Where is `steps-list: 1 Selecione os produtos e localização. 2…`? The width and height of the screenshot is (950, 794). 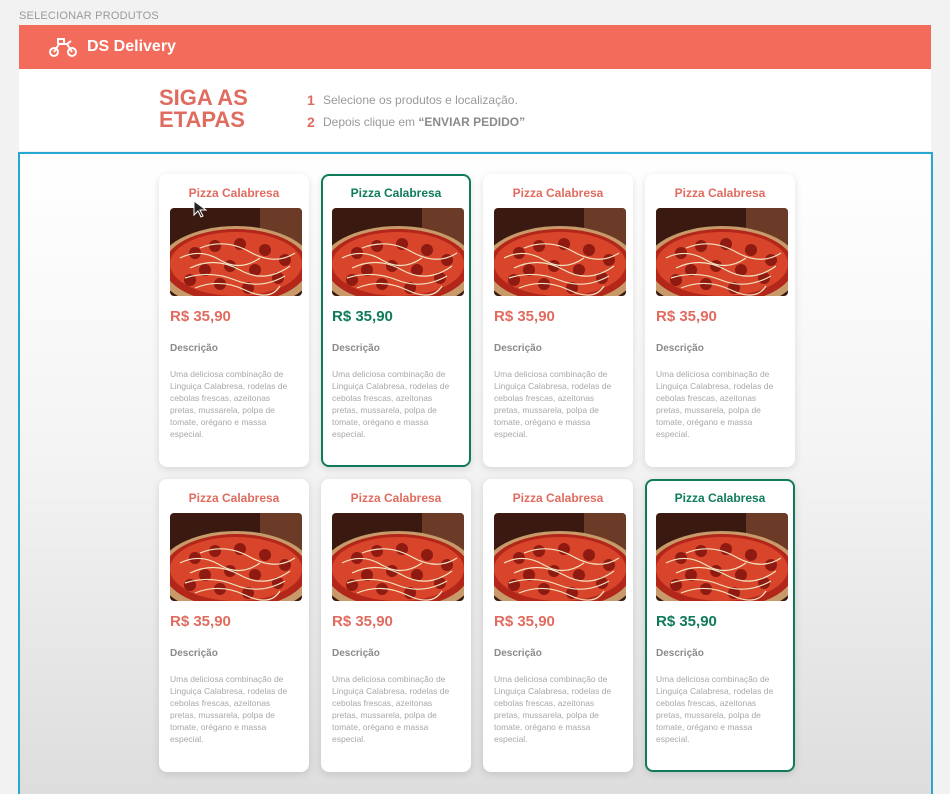
steps-list: 1 Selecione os produtos e localização. 2… is located at coordinates (416, 111).